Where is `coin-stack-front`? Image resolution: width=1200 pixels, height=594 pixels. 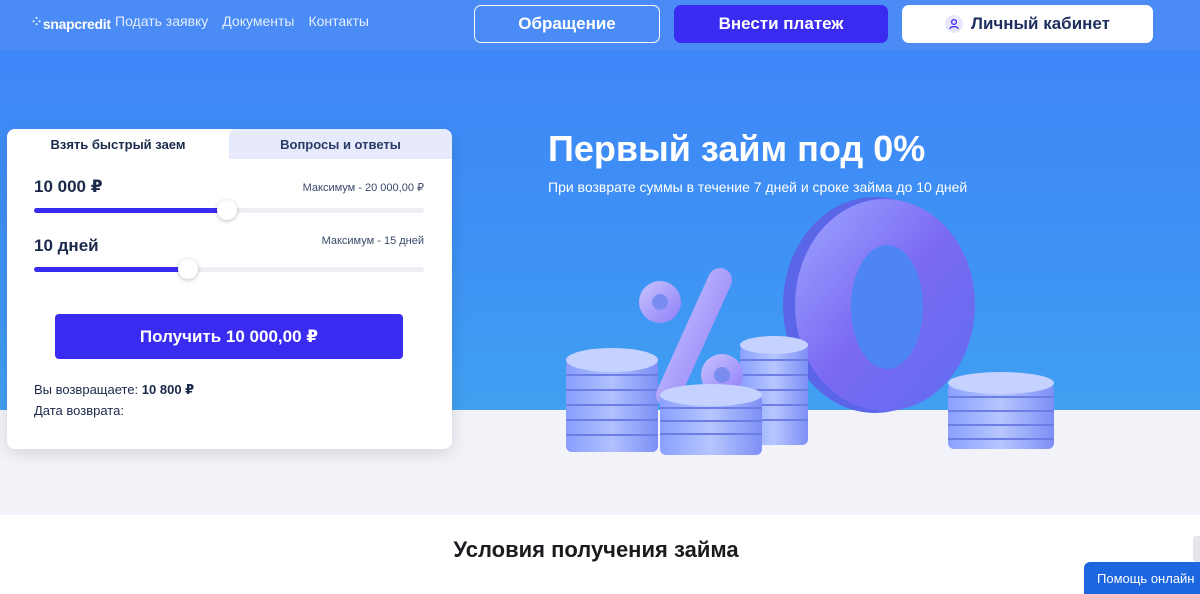
coin-stack-front is located at coordinates (711, 419).